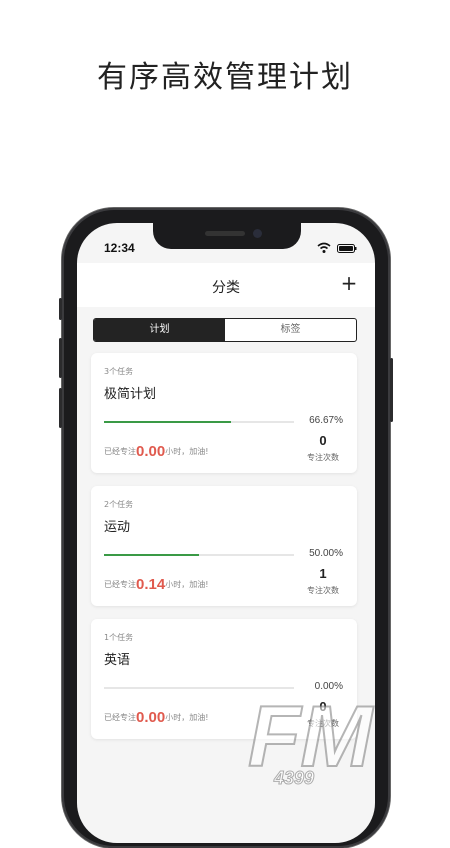  What do you see at coordinates (347, 248) in the screenshot?
I see `battery-icon` at bounding box center [347, 248].